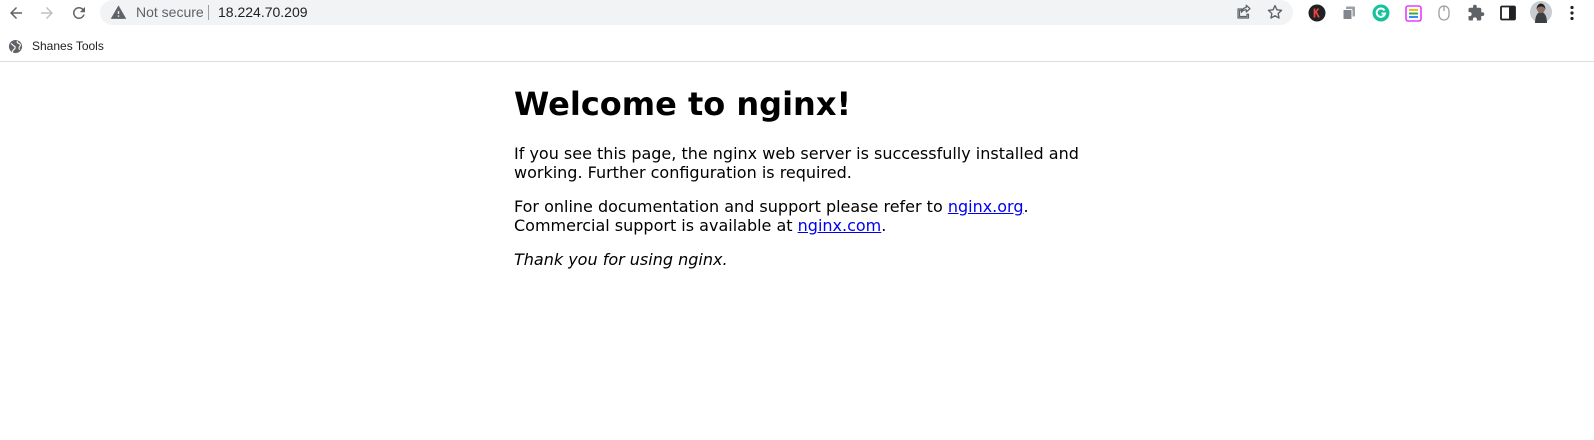 This screenshot has height=440, width=1594. I want to click on thank-you-text: Thank you for using nginx., so click(621, 259).